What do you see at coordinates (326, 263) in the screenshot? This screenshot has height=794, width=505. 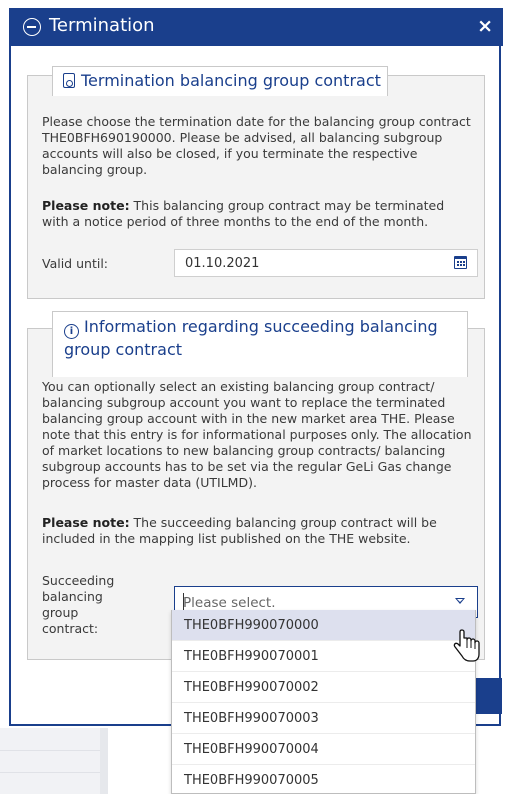 I see `valid-until-date-field: 01.10.2021` at bounding box center [326, 263].